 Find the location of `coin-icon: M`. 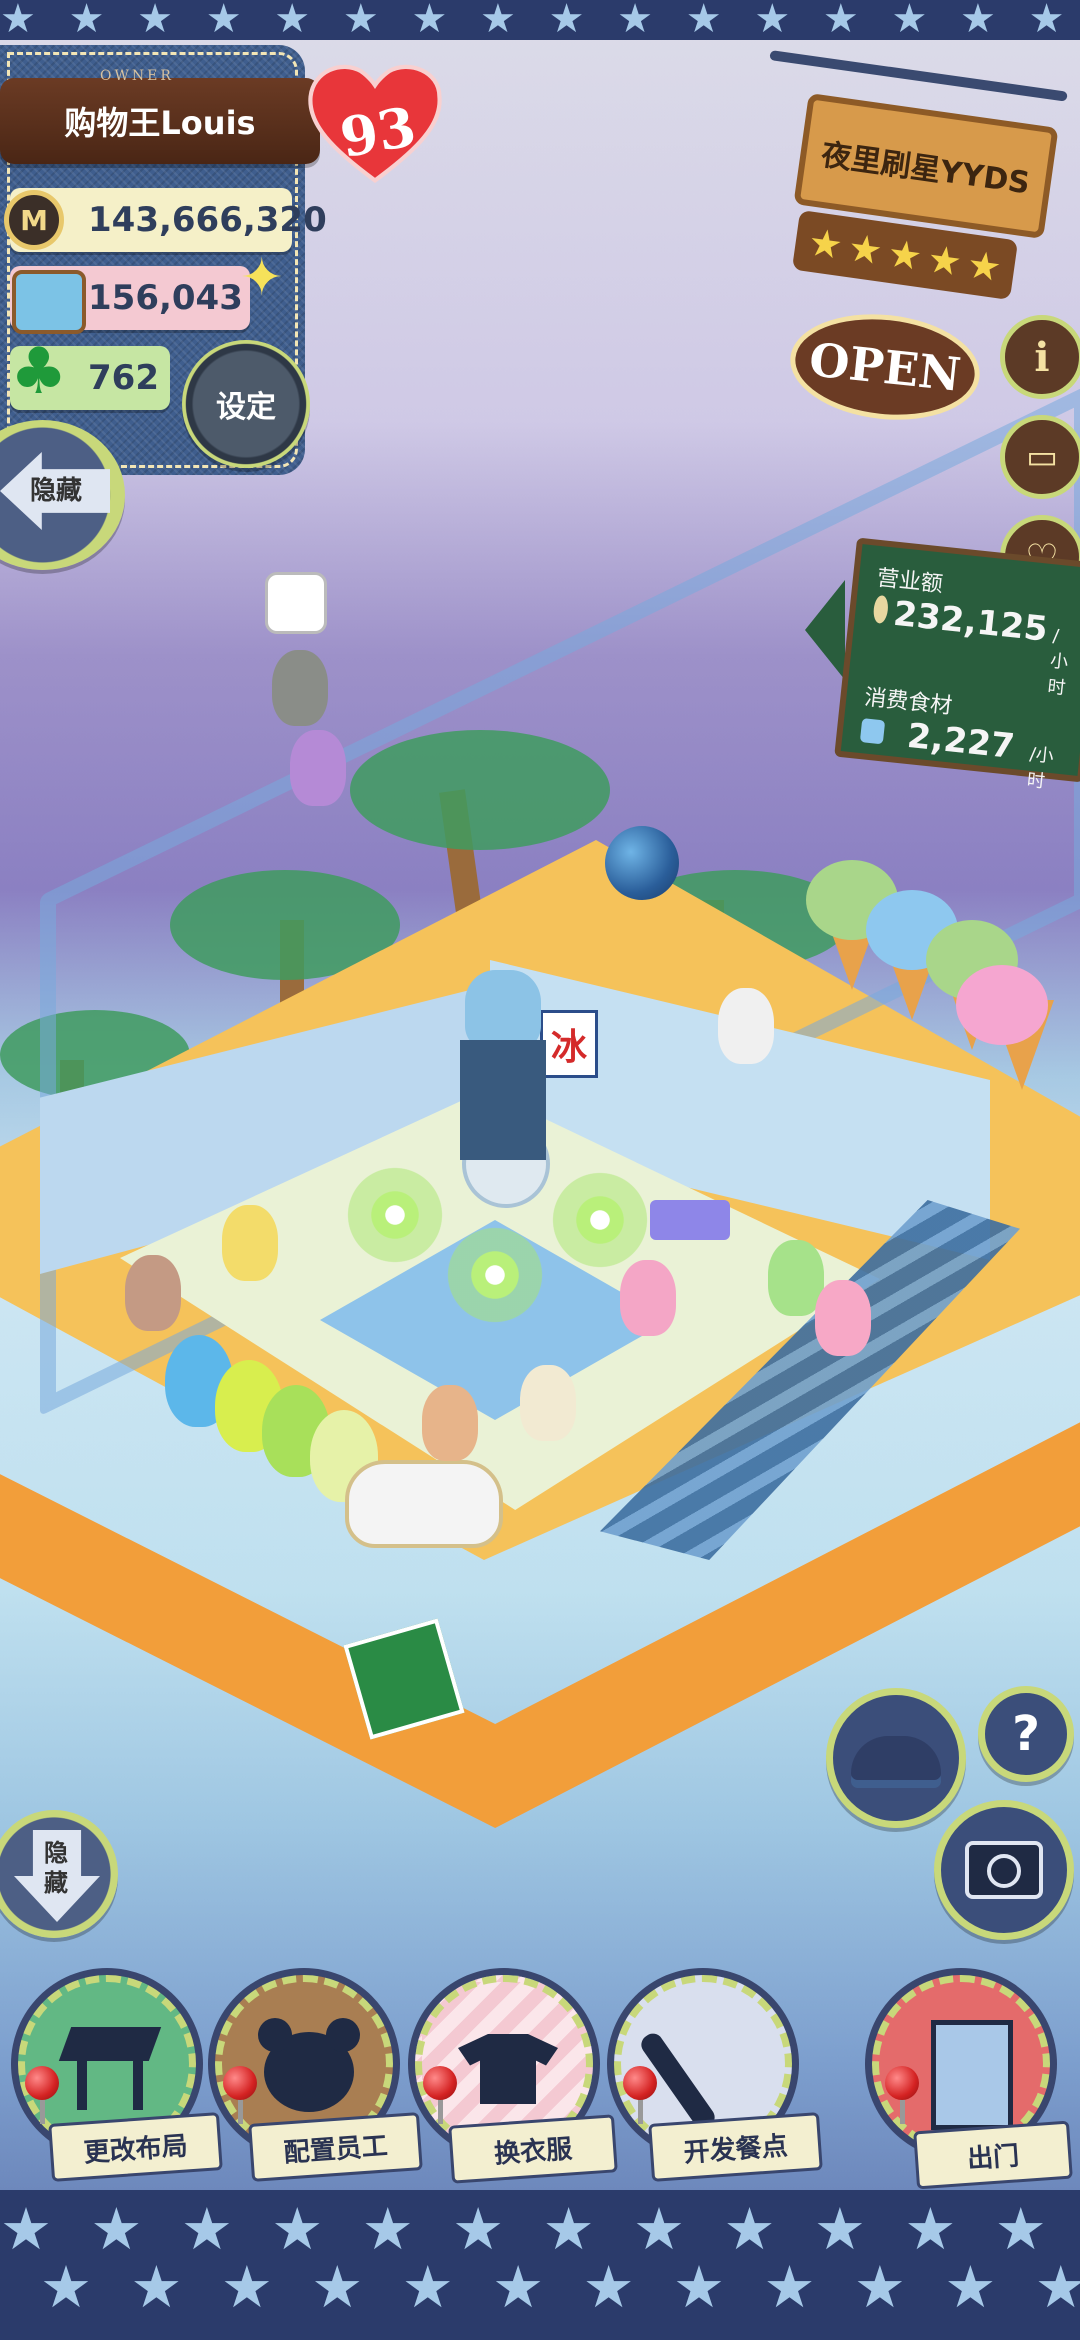

coin-icon: M is located at coordinates (34, 220).